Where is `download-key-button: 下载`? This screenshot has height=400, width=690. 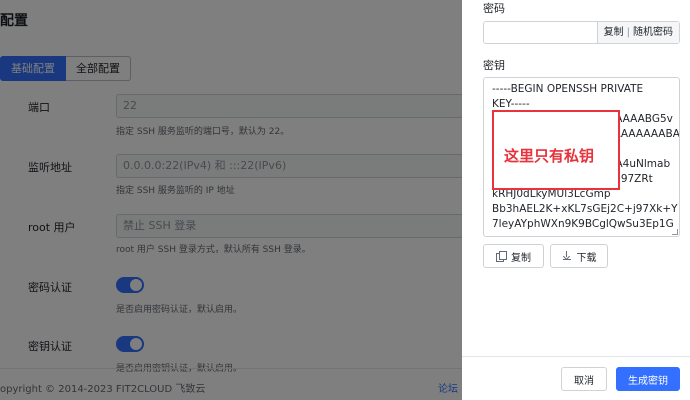
download-key-button: 下载 is located at coordinates (579, 256).